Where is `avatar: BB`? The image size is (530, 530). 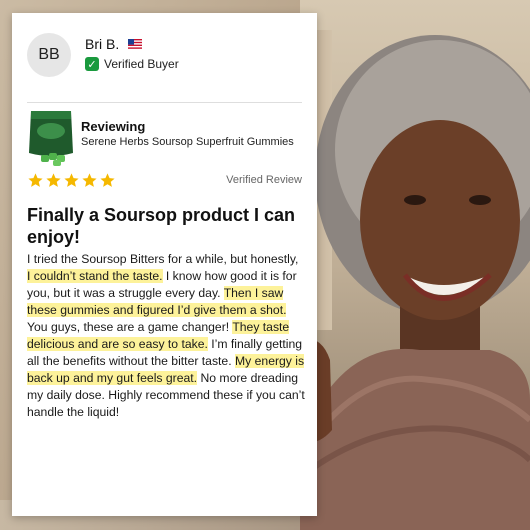 avatar: BB is located at coordinates (49, 55).